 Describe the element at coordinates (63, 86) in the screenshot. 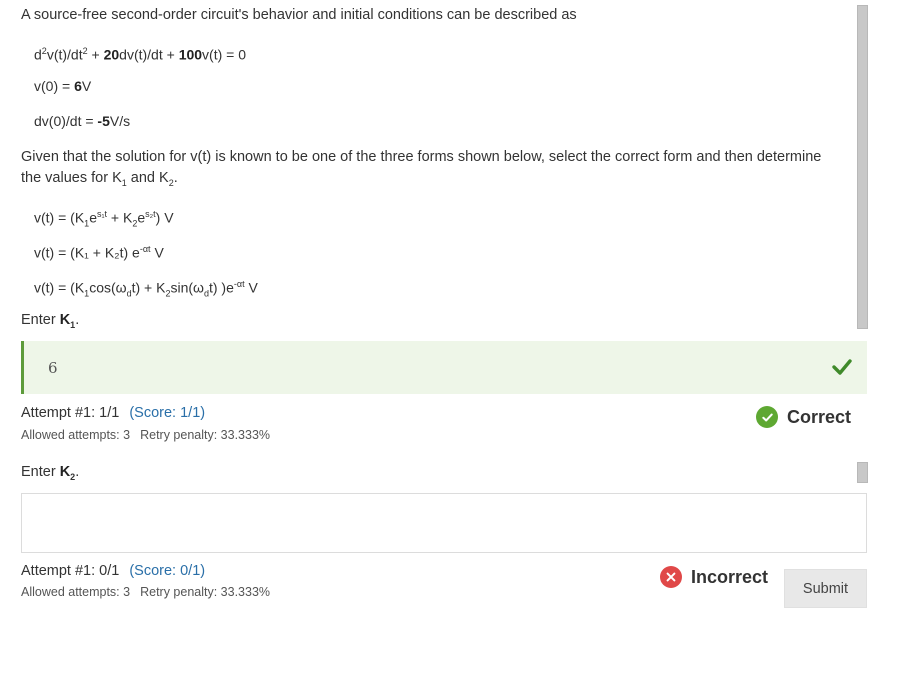

I see `initial-condition-v0: v(0) = 6V` at that location.